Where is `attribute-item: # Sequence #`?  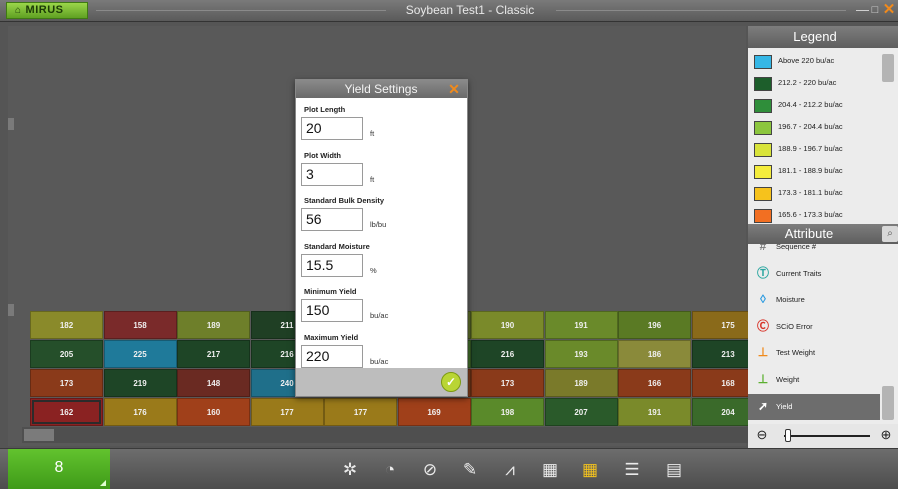 attribute-item: # Sequence # is located at coordinates (814, 252).